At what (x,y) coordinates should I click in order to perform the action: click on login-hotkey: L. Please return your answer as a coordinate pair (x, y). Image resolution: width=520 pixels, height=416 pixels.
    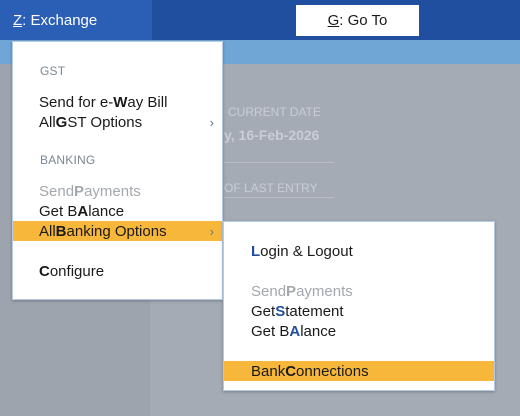
    Looking at the image, I should click on (256, 251).